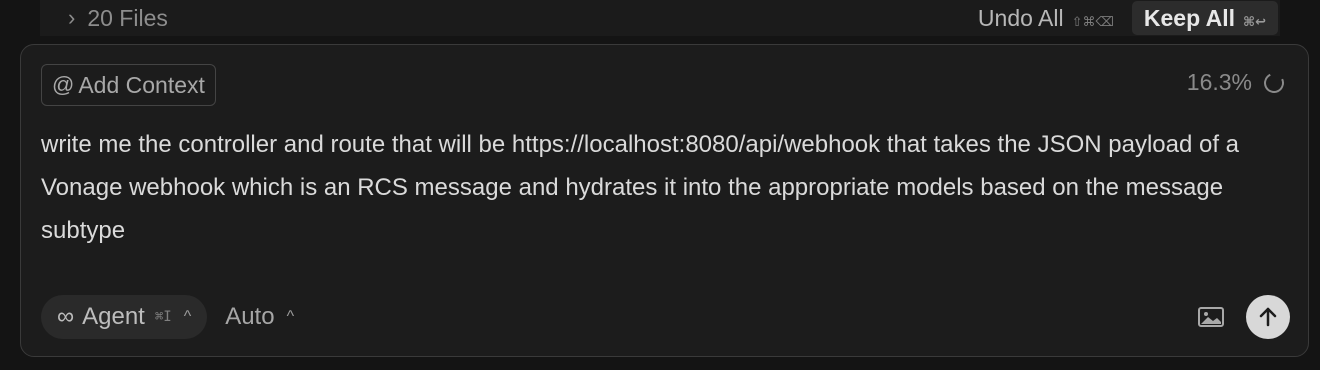  Describe the element at coordinates (63, 84) in the screenshot. I see `at-icon: @` at that location.